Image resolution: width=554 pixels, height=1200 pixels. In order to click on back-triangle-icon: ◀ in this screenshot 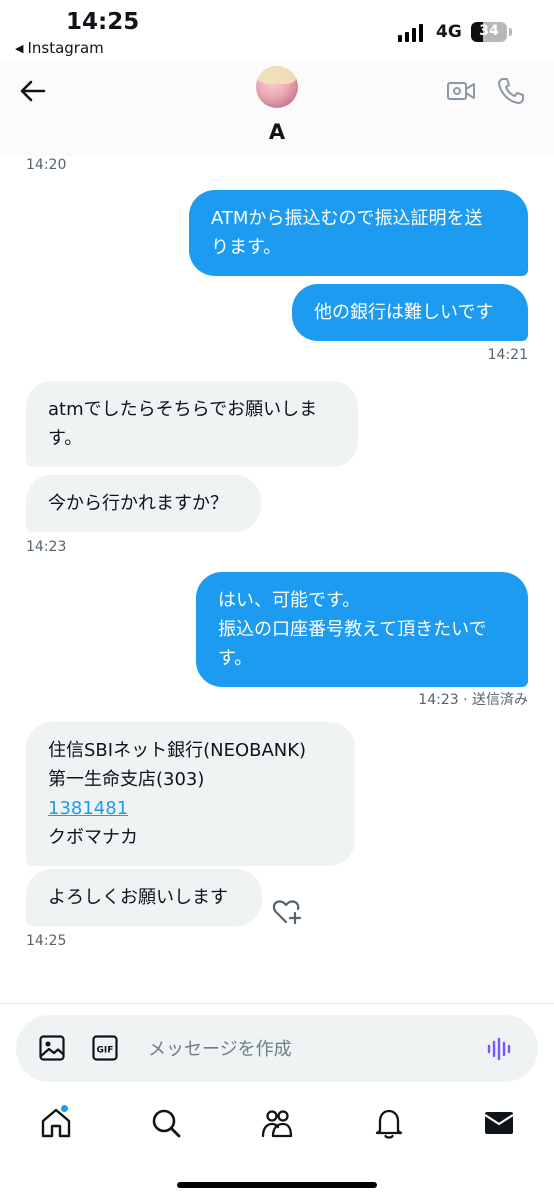, I will do `click(19, 48)`.